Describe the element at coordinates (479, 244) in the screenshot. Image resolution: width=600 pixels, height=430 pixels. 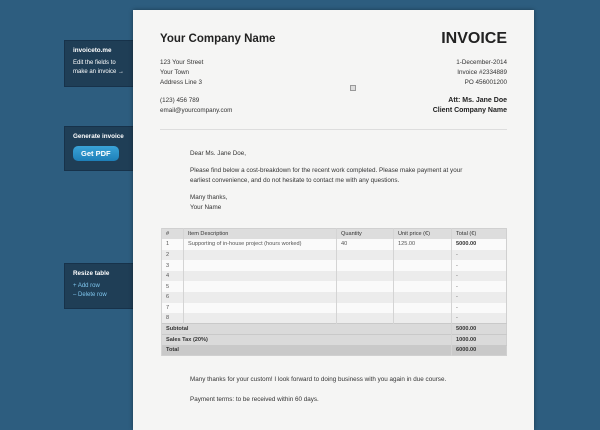
I see `table-cell: 5000.00` at that location.